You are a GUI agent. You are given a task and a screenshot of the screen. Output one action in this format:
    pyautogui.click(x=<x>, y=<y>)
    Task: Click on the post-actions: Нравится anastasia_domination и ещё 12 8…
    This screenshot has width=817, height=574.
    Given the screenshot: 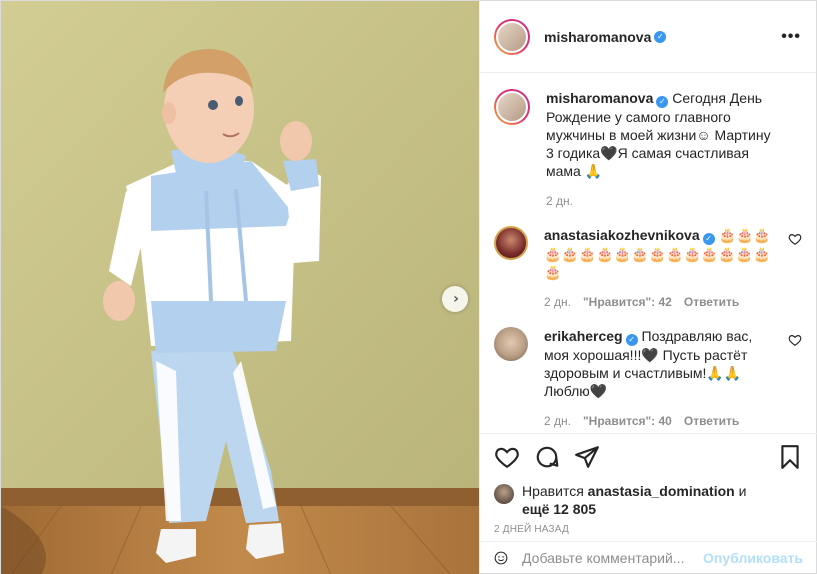 What is the action you would take?
    pyautogui.click(x=648, y=484)
    